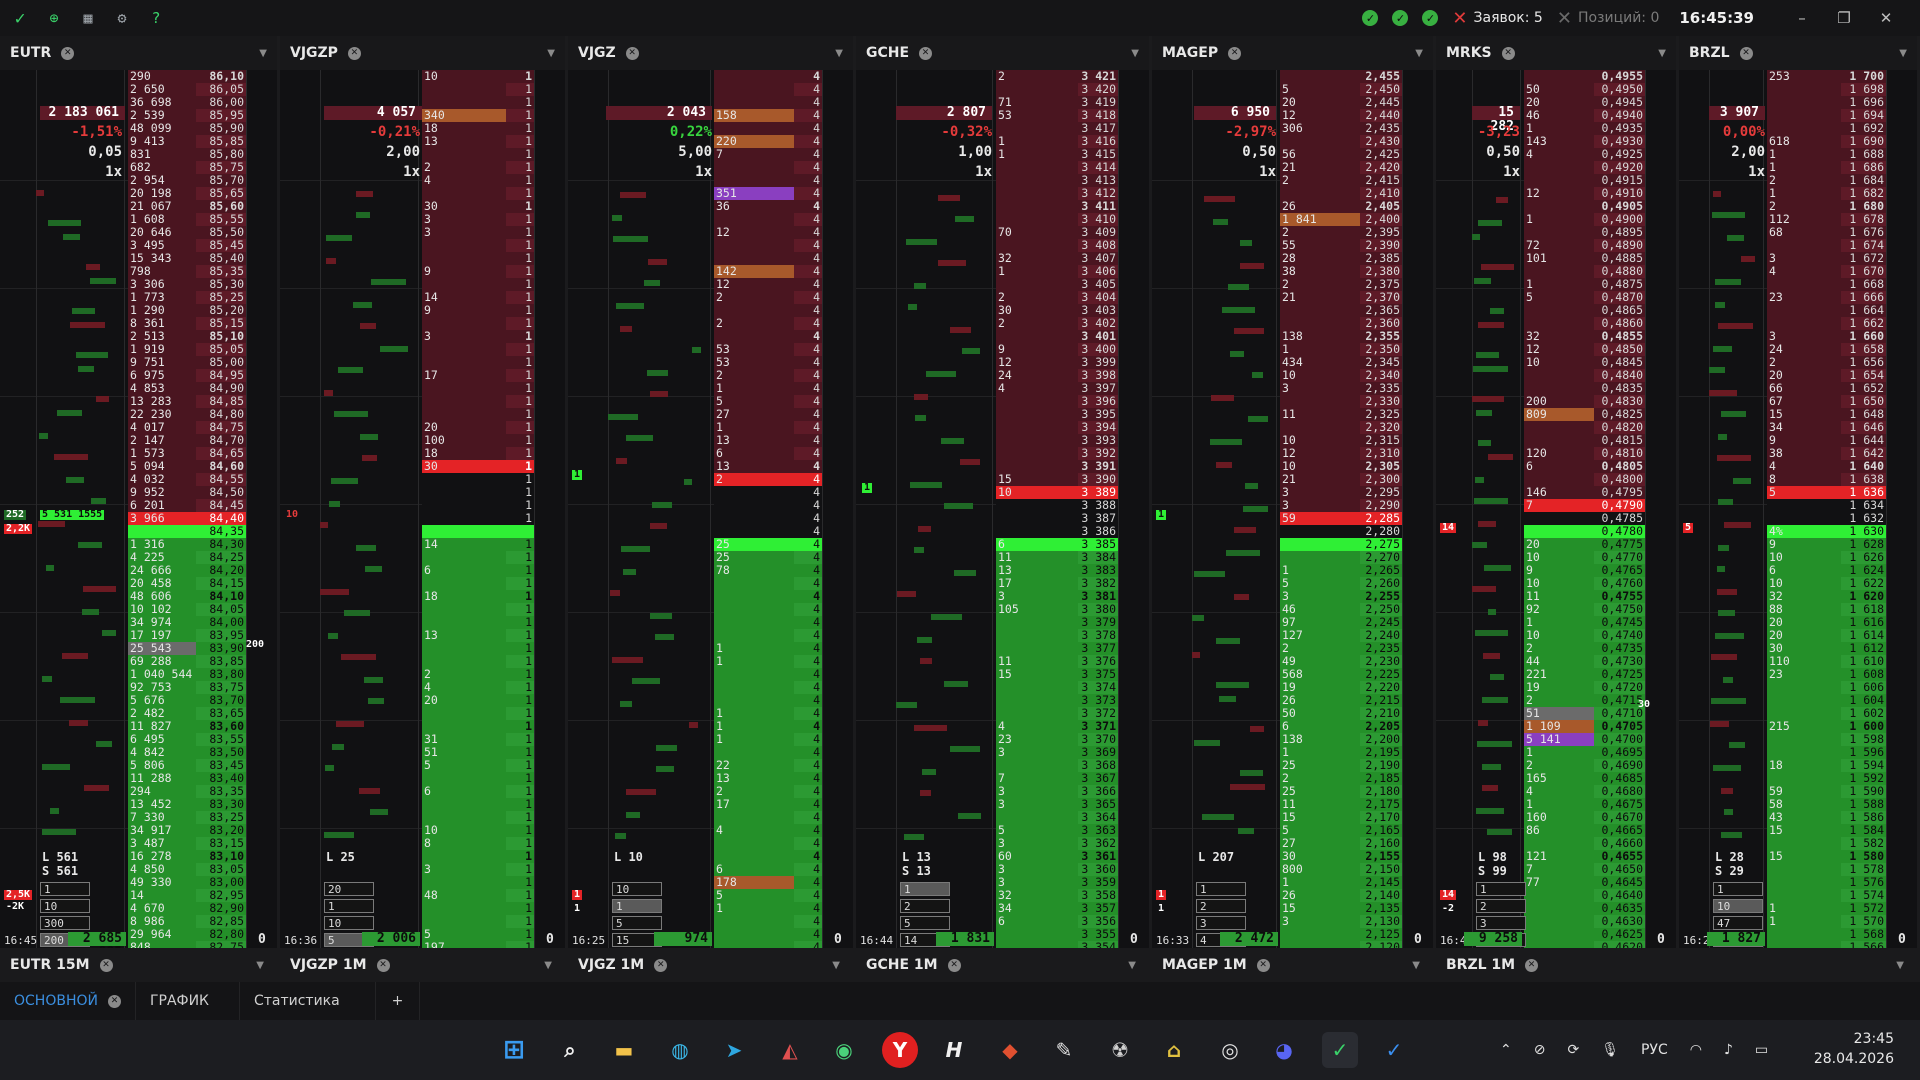 Image resolution: width=1920 pixels, height=1080 pixels. What do you see at coordinates (624, 1050) in the screenshot?
I see `file-explorer-icon: ▬` at bounding box center [624, 1050].